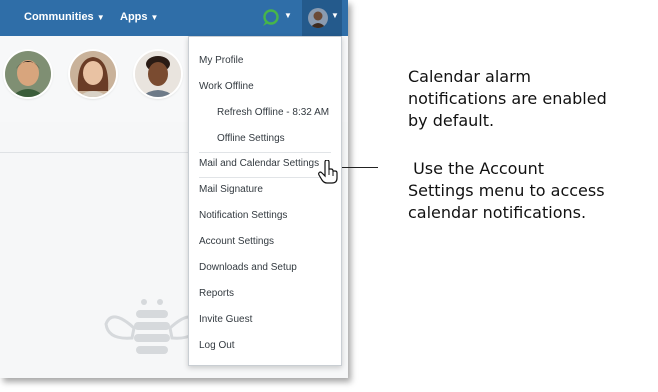 The width and height of the screenshot is (658, 392). I want to click on chat-bubble-icon, so click(270, 18).